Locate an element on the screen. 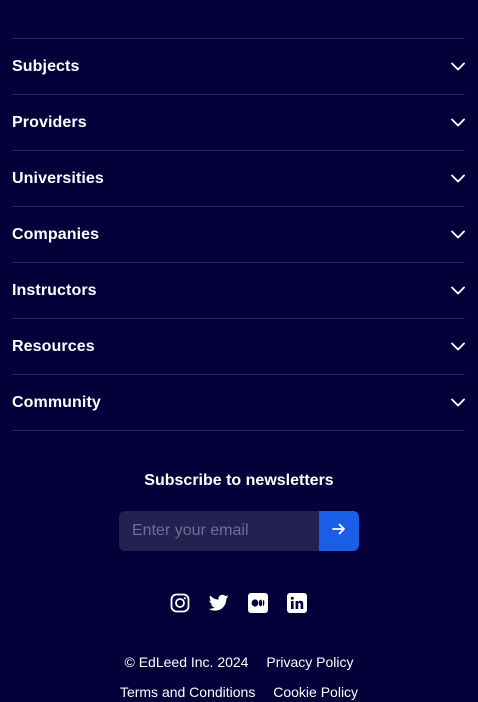 The width and height of the screenshot is (478, 702). copyright-text: © EdLeed Inc. 2024 is located at coordinates (186, 662).